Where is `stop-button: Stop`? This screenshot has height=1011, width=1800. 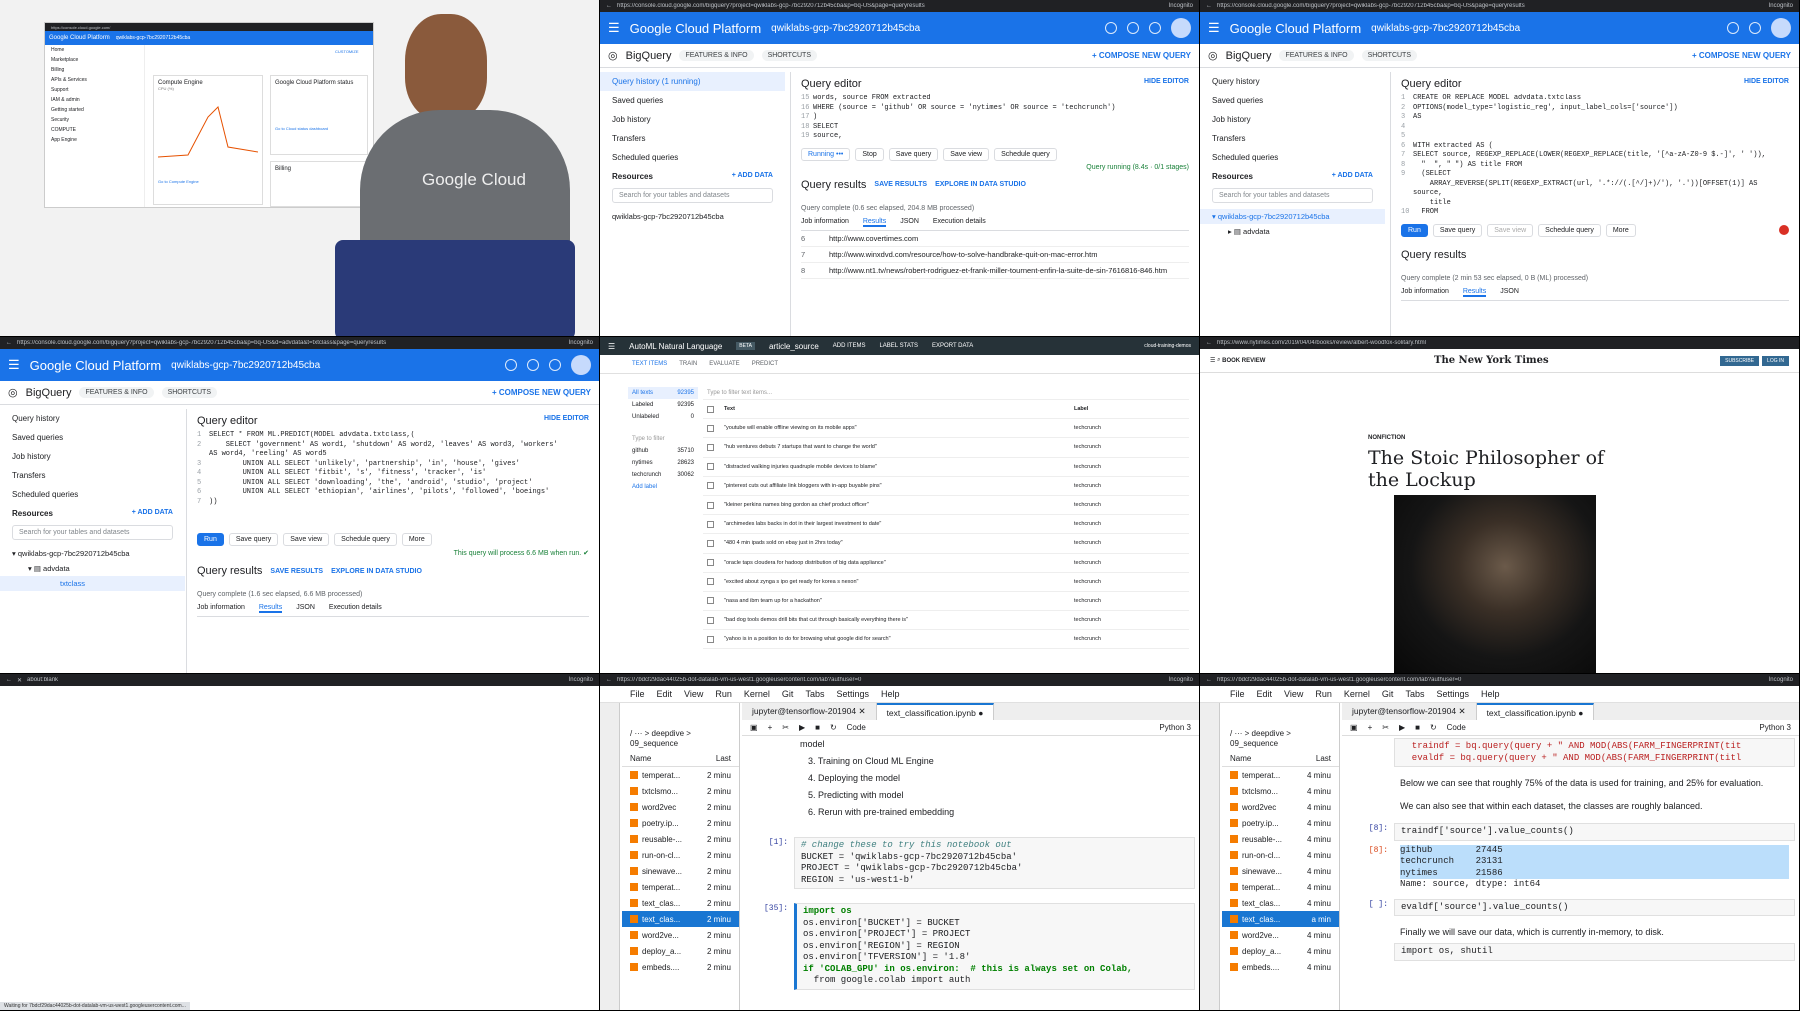 stop-button: Stop is located at coordinates (869, 154).